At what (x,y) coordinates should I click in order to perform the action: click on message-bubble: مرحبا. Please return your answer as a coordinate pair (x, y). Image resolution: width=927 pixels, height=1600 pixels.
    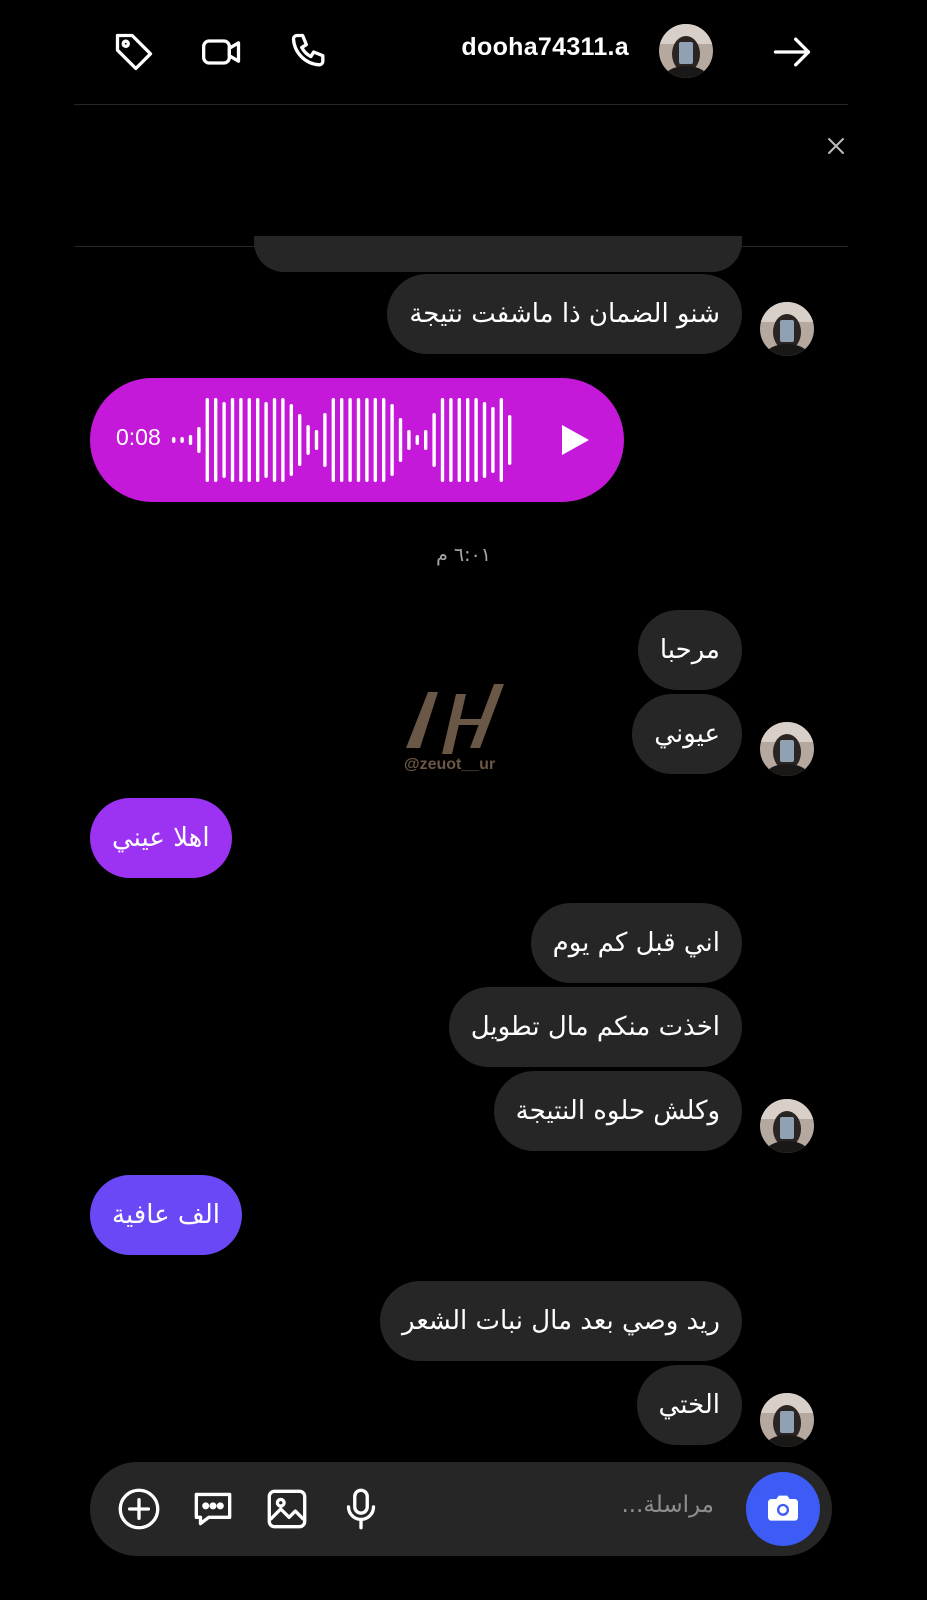
    Looking at the image, I should click on (689, 650).